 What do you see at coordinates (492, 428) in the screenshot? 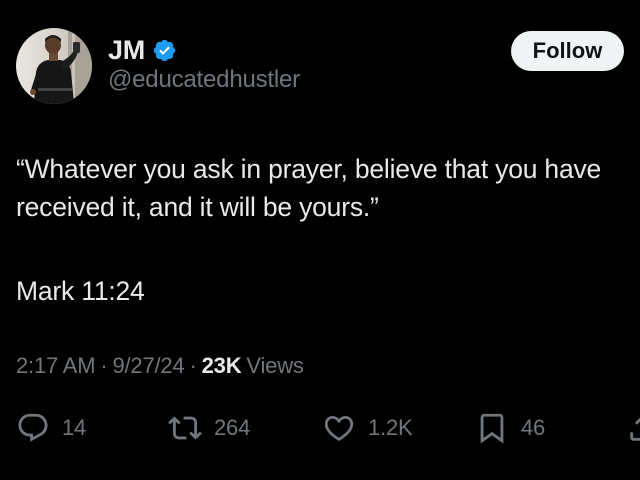
I see `bookmark-icon` at bounding box center [492, 428].